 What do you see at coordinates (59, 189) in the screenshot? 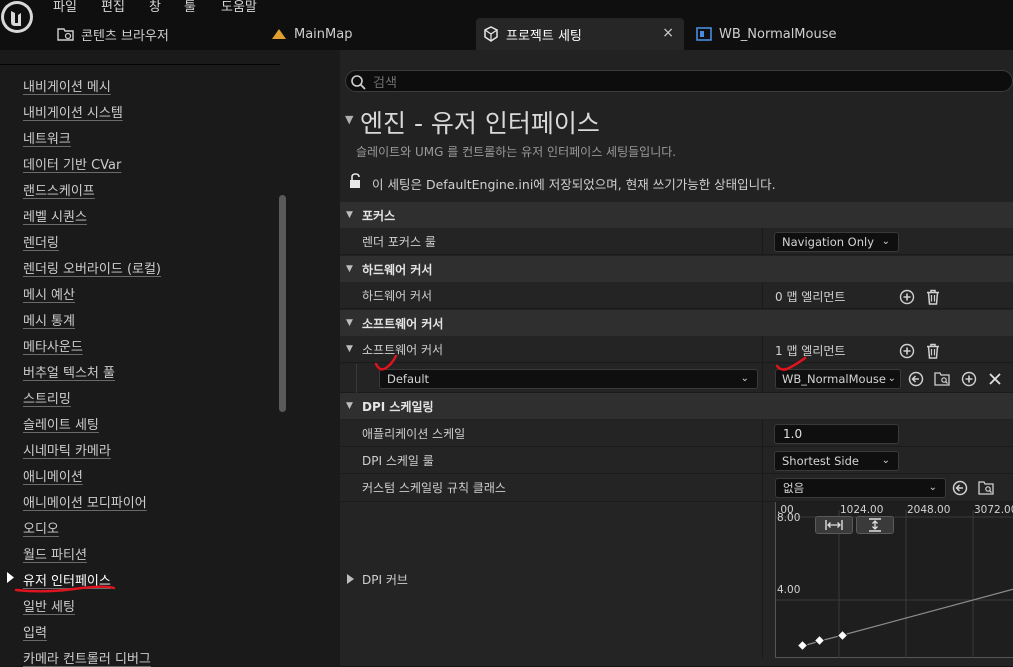
I see `sidebar-item-landscape: 랜드스케이프` at bounding box center [59, 189].